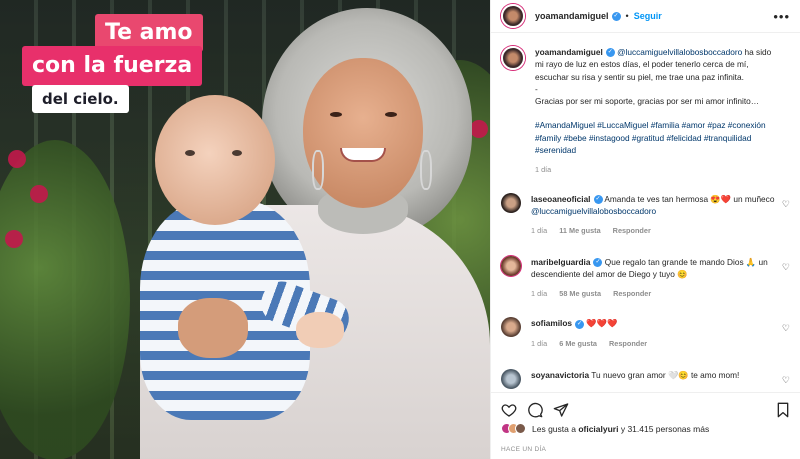 The width and height of the screenshot is (800, 459). What do you see at coordinates (520, 428) in the screenshot?
I see `liker-avatar` at bounding box center [520, 428].